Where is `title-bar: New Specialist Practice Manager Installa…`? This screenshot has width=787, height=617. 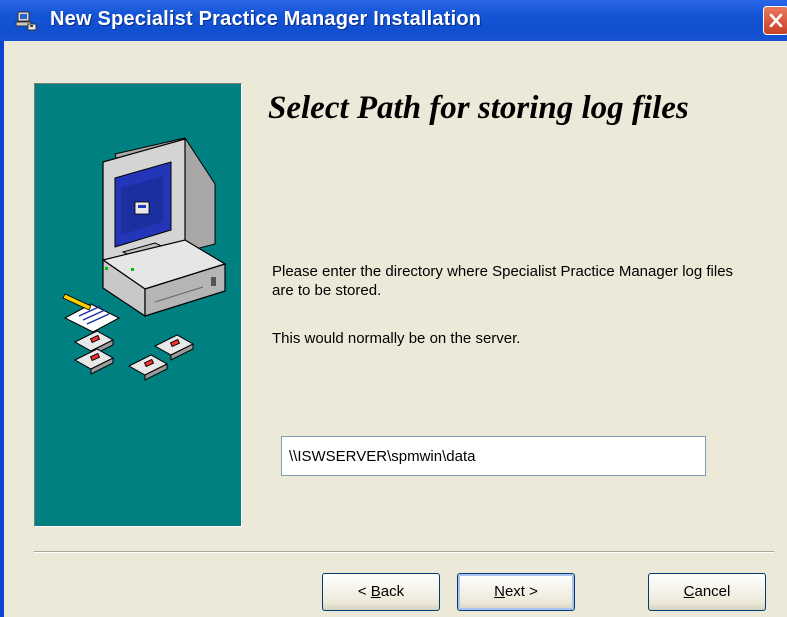 title-bar: New Specialist Practice Manager Installa… is located at coordinates (393, 20).